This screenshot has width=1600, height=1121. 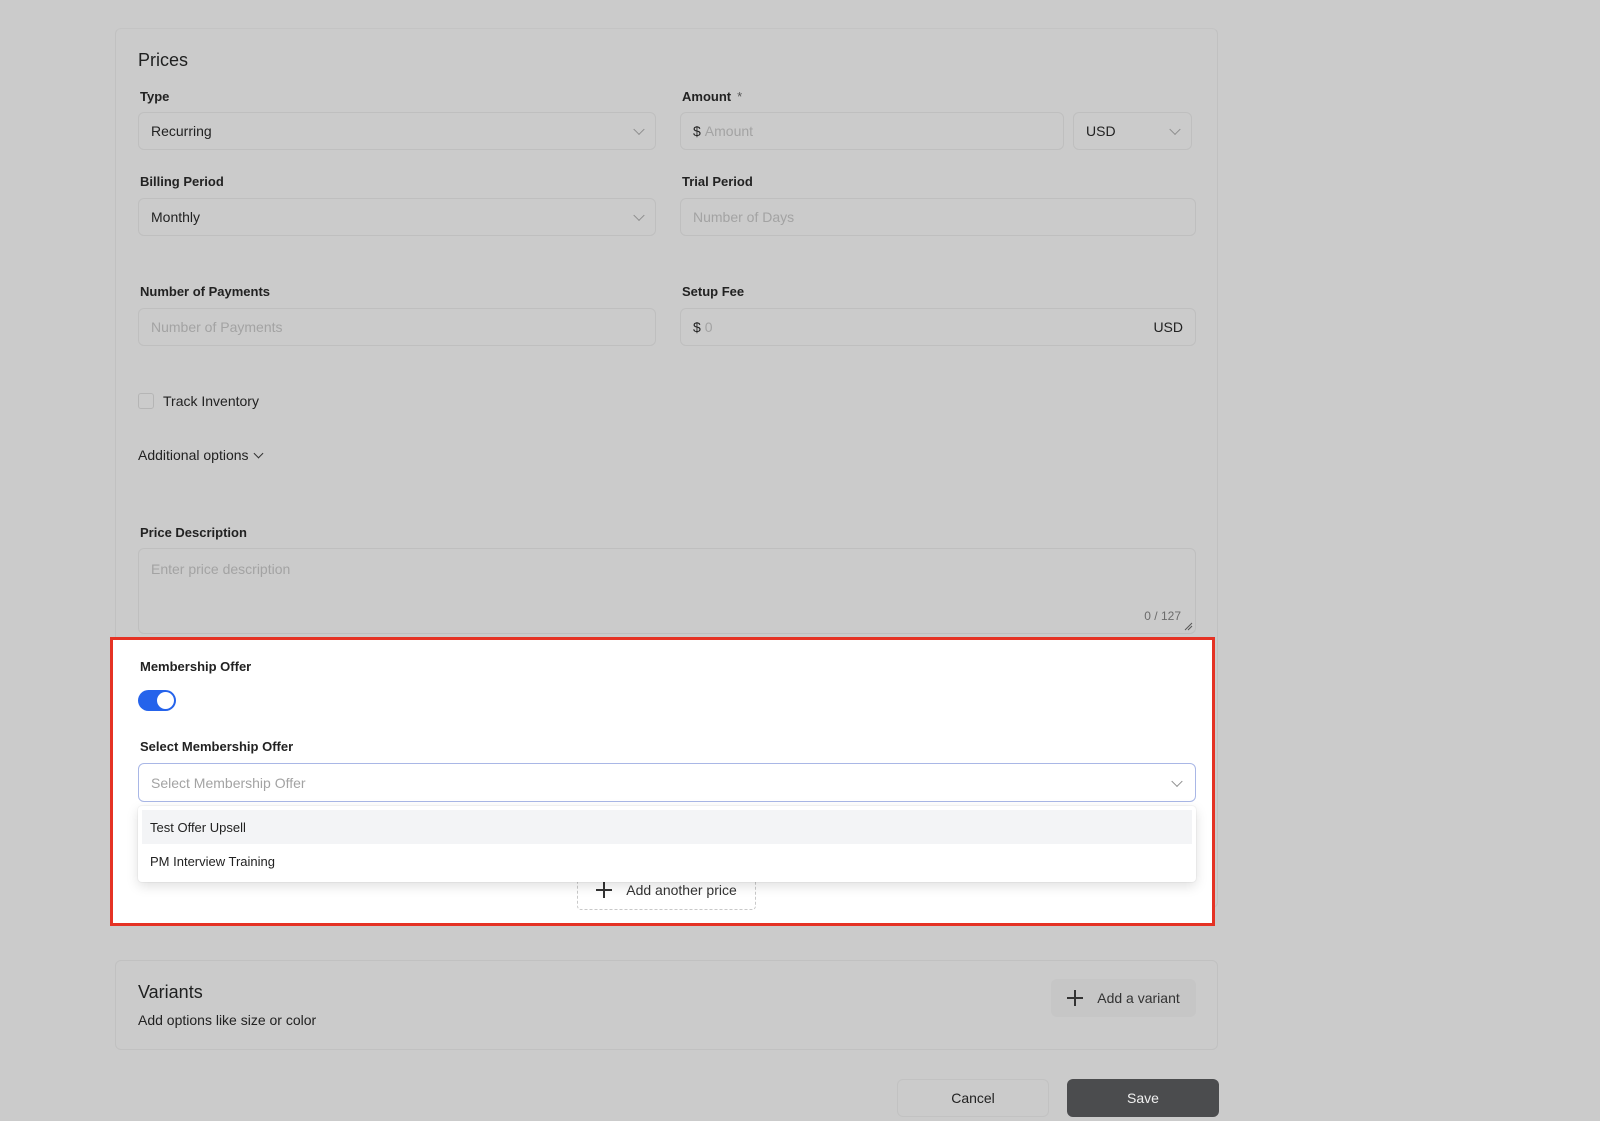 I want to click on track-inventory-label: Track Inventory, so click(x=211, y=401).